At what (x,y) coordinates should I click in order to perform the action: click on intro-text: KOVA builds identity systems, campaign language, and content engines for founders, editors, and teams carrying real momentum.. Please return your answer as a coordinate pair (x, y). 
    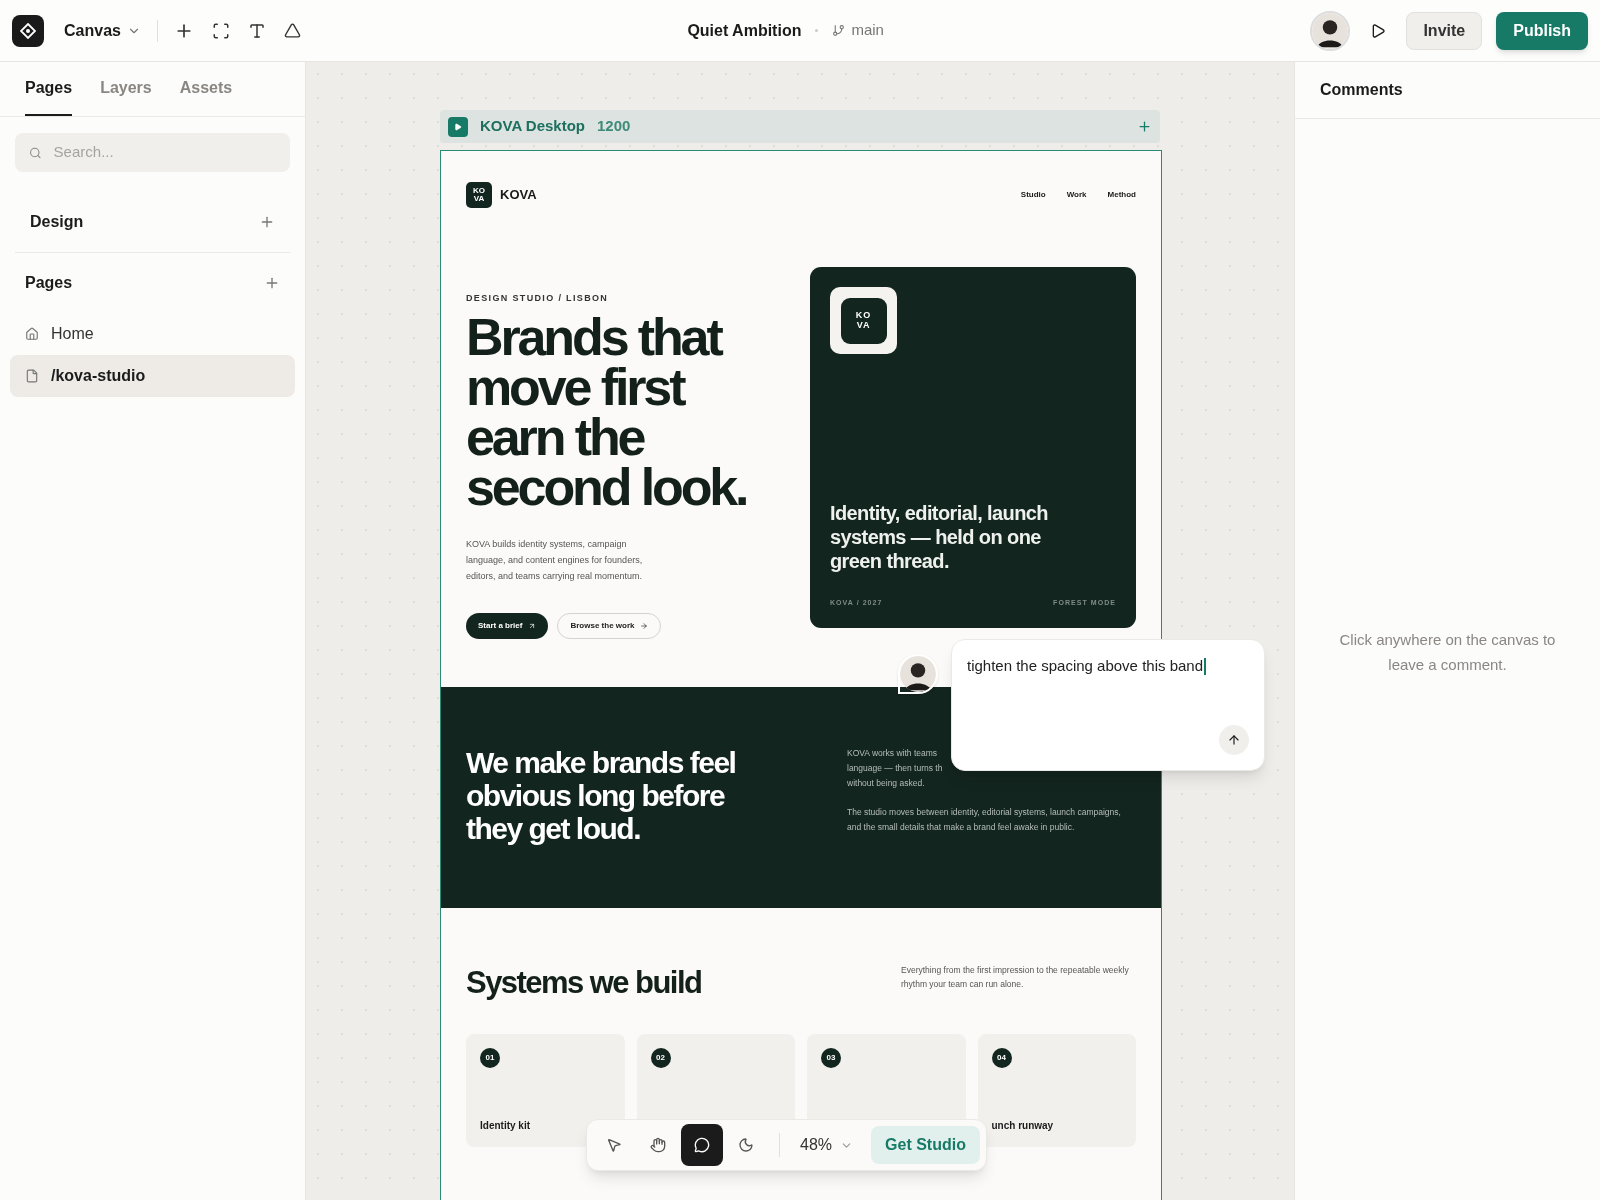
    Looking at the image, I should click on (555, 560).